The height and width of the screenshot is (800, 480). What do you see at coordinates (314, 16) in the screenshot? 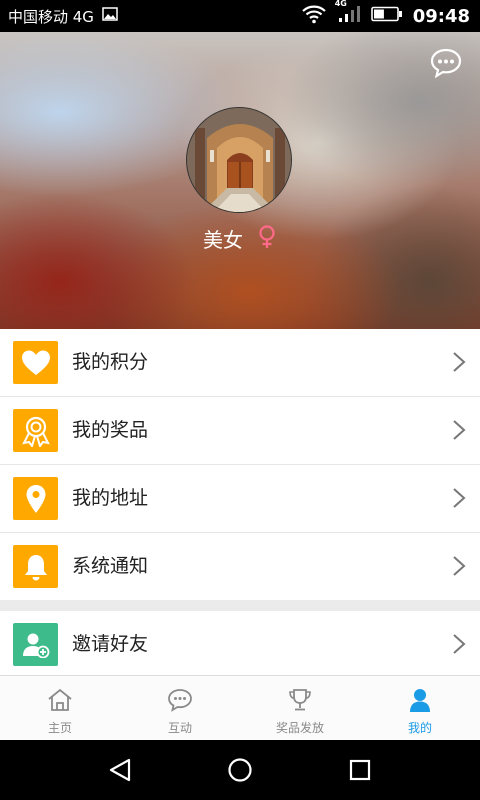
I see `wifi-icon` at bounding box center [314, 16].